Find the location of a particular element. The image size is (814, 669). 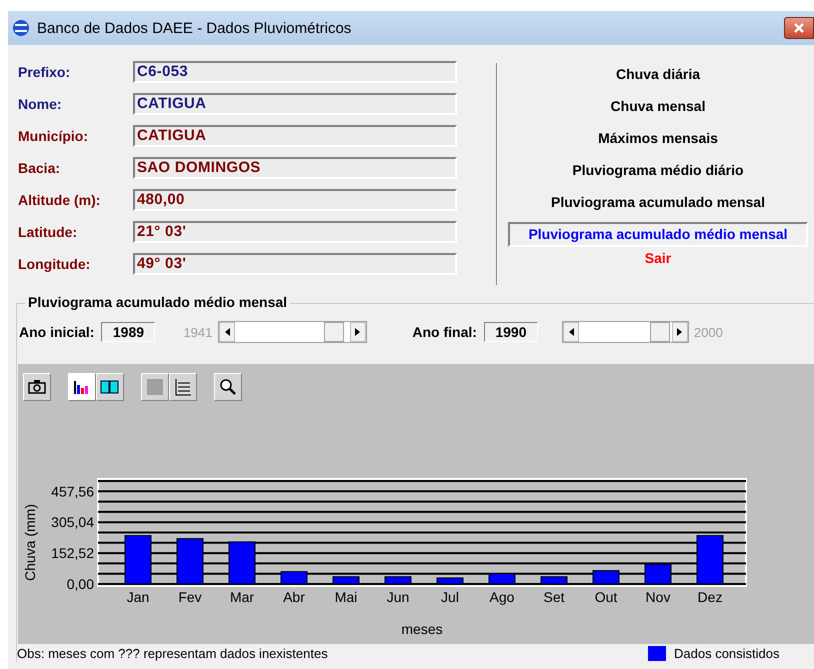

menu-option: Sair is located at coordinates (658, 258).